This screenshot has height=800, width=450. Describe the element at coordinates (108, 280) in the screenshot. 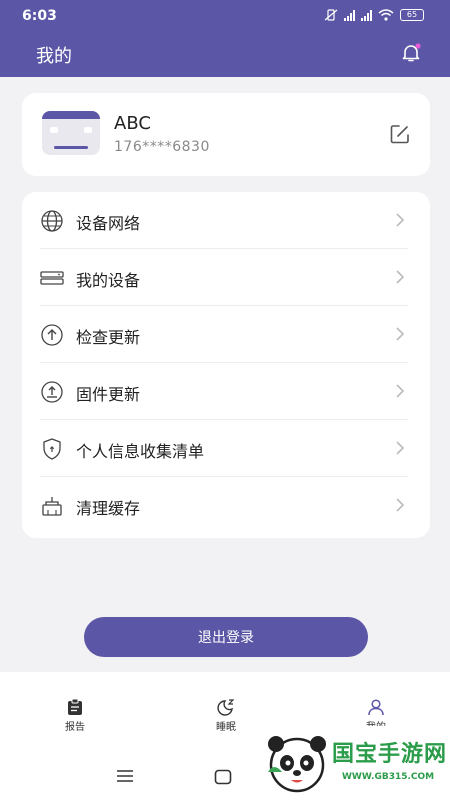

I see `menu-item-label: 我的设备` at that location.